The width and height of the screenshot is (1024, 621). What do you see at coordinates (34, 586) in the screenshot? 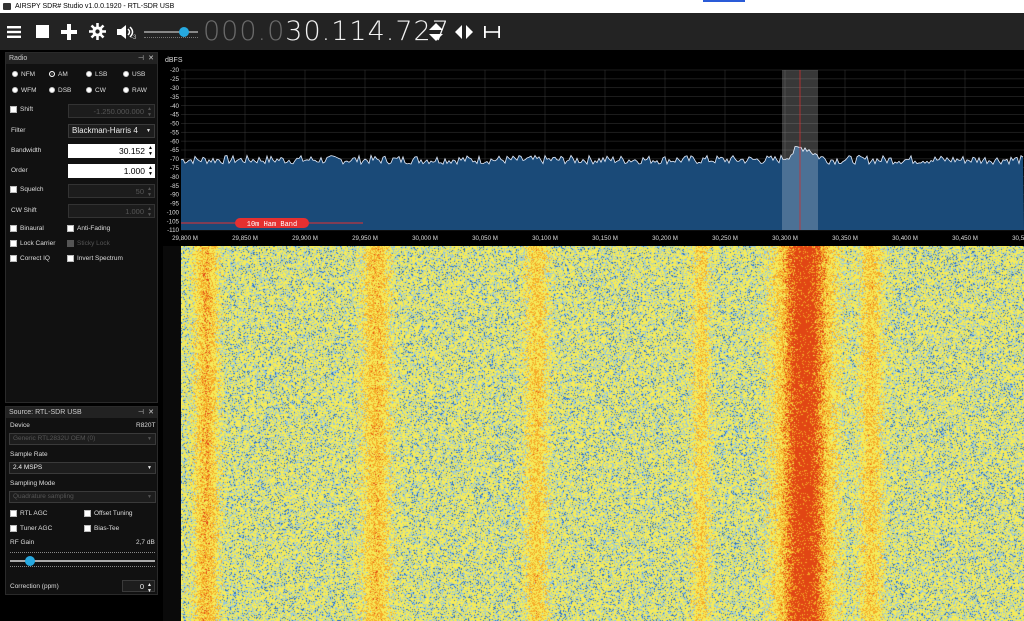
I see `correction-label: Correction (ppm)` at bounding box center [34, 586].